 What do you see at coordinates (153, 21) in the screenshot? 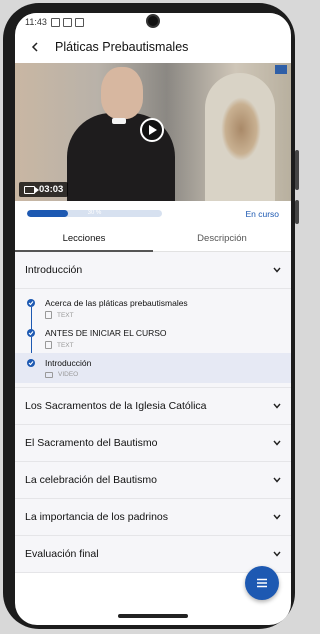
I see `front-camera` at bounding box center [153, 21].